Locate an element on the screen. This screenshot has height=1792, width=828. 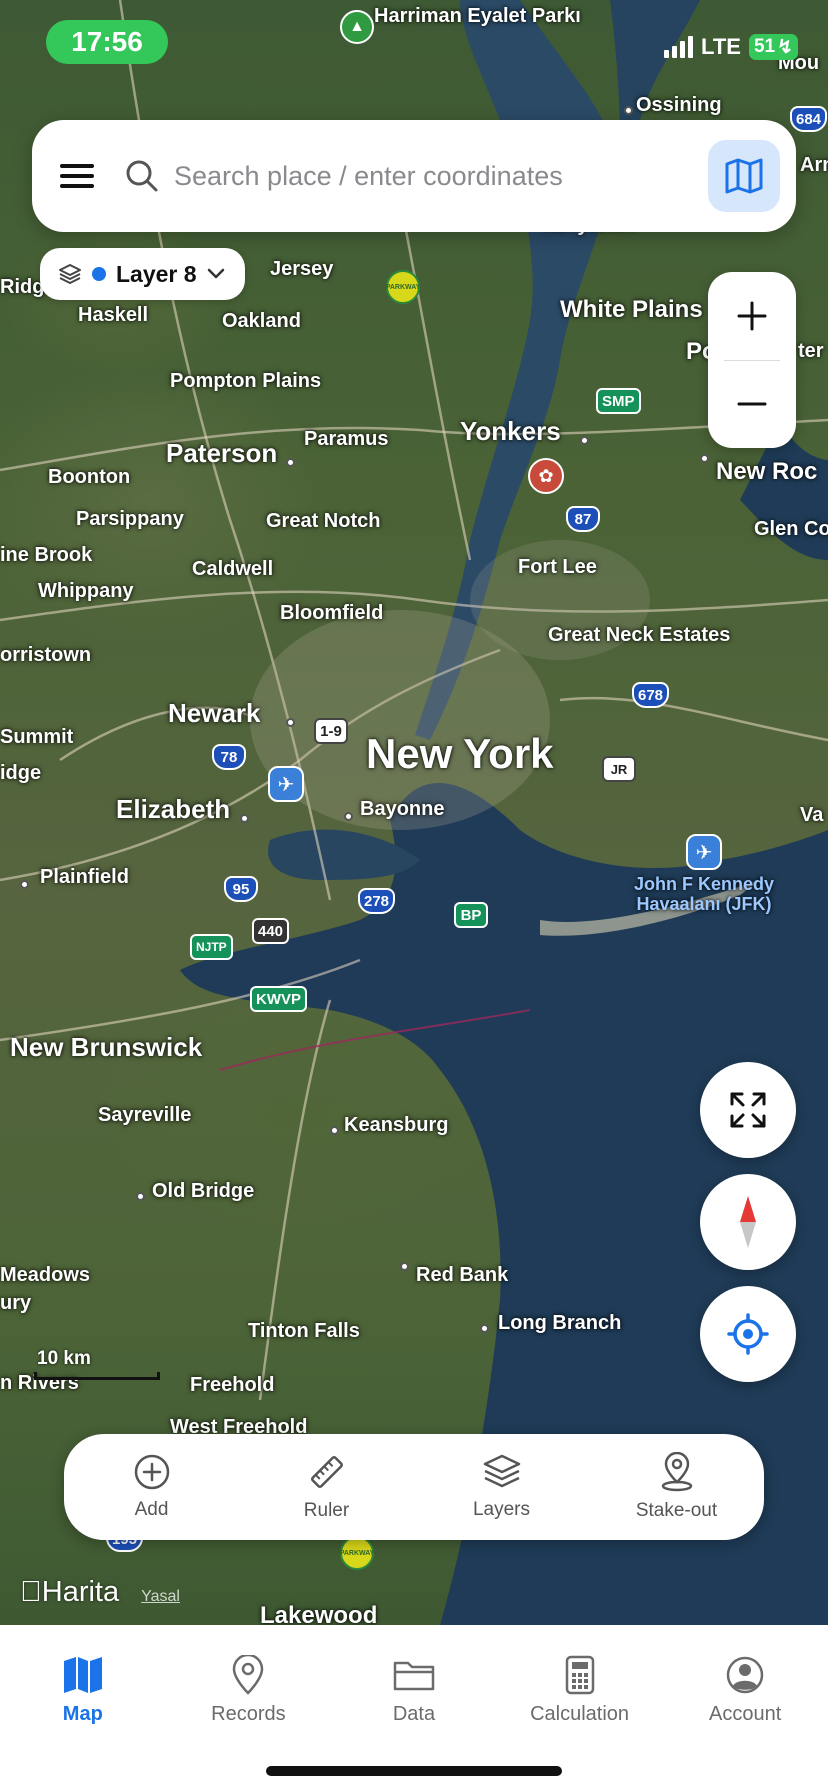
place-label: Freehold is located at coordinates (232, 1385).